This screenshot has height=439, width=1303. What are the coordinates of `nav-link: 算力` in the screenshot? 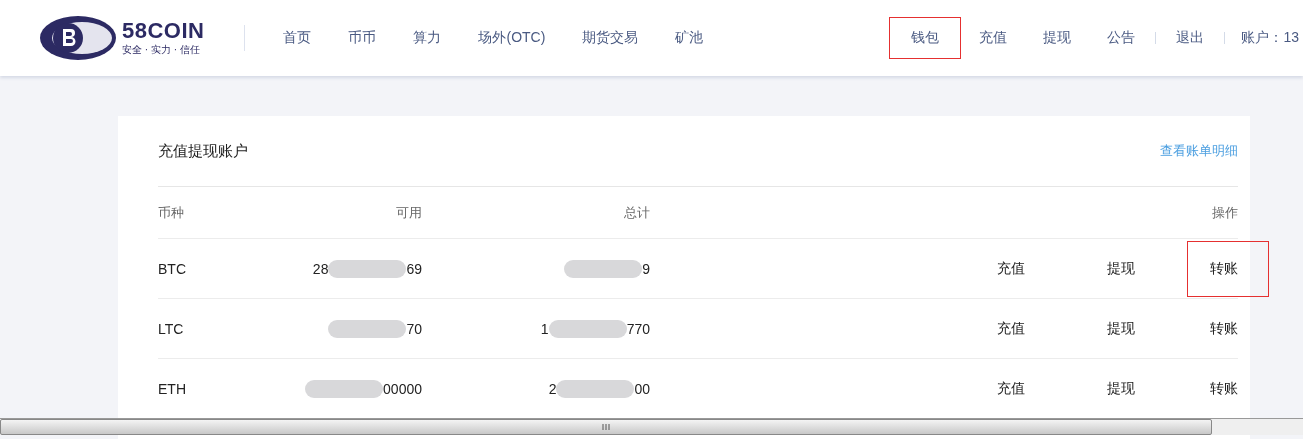 It's located at (427, 38).